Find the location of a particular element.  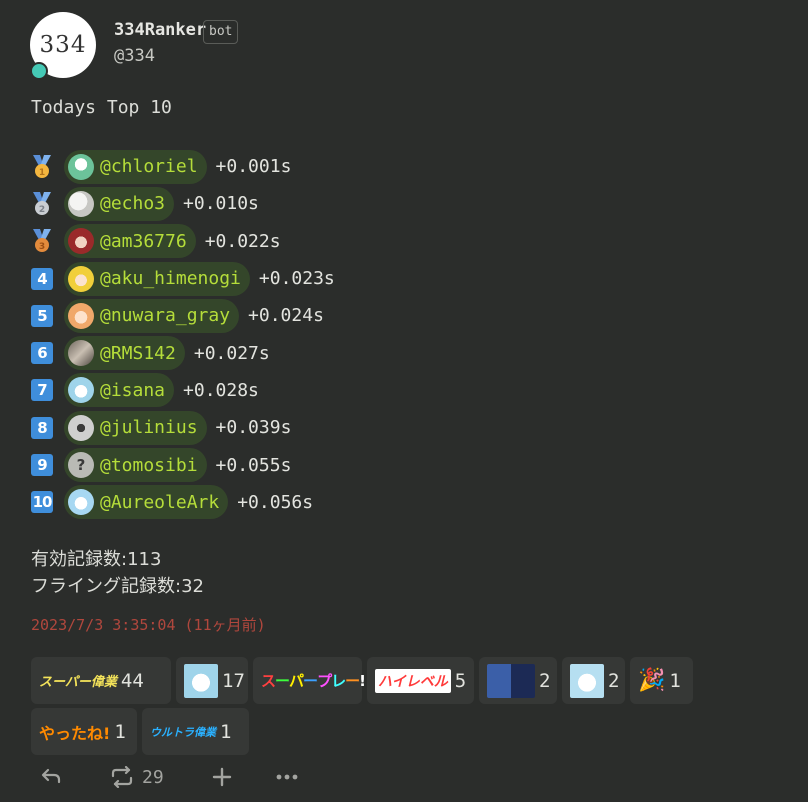

rank-keycap: 9 is located at coordinates (42, 465).